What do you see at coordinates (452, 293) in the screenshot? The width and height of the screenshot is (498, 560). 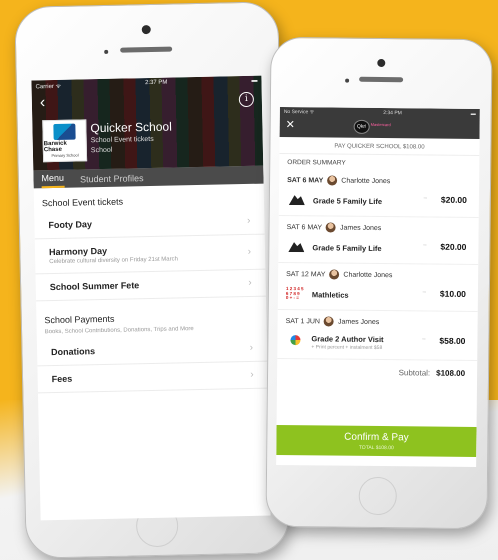 I see `order-item-price: $10.00` at bounding box center [452, 293].